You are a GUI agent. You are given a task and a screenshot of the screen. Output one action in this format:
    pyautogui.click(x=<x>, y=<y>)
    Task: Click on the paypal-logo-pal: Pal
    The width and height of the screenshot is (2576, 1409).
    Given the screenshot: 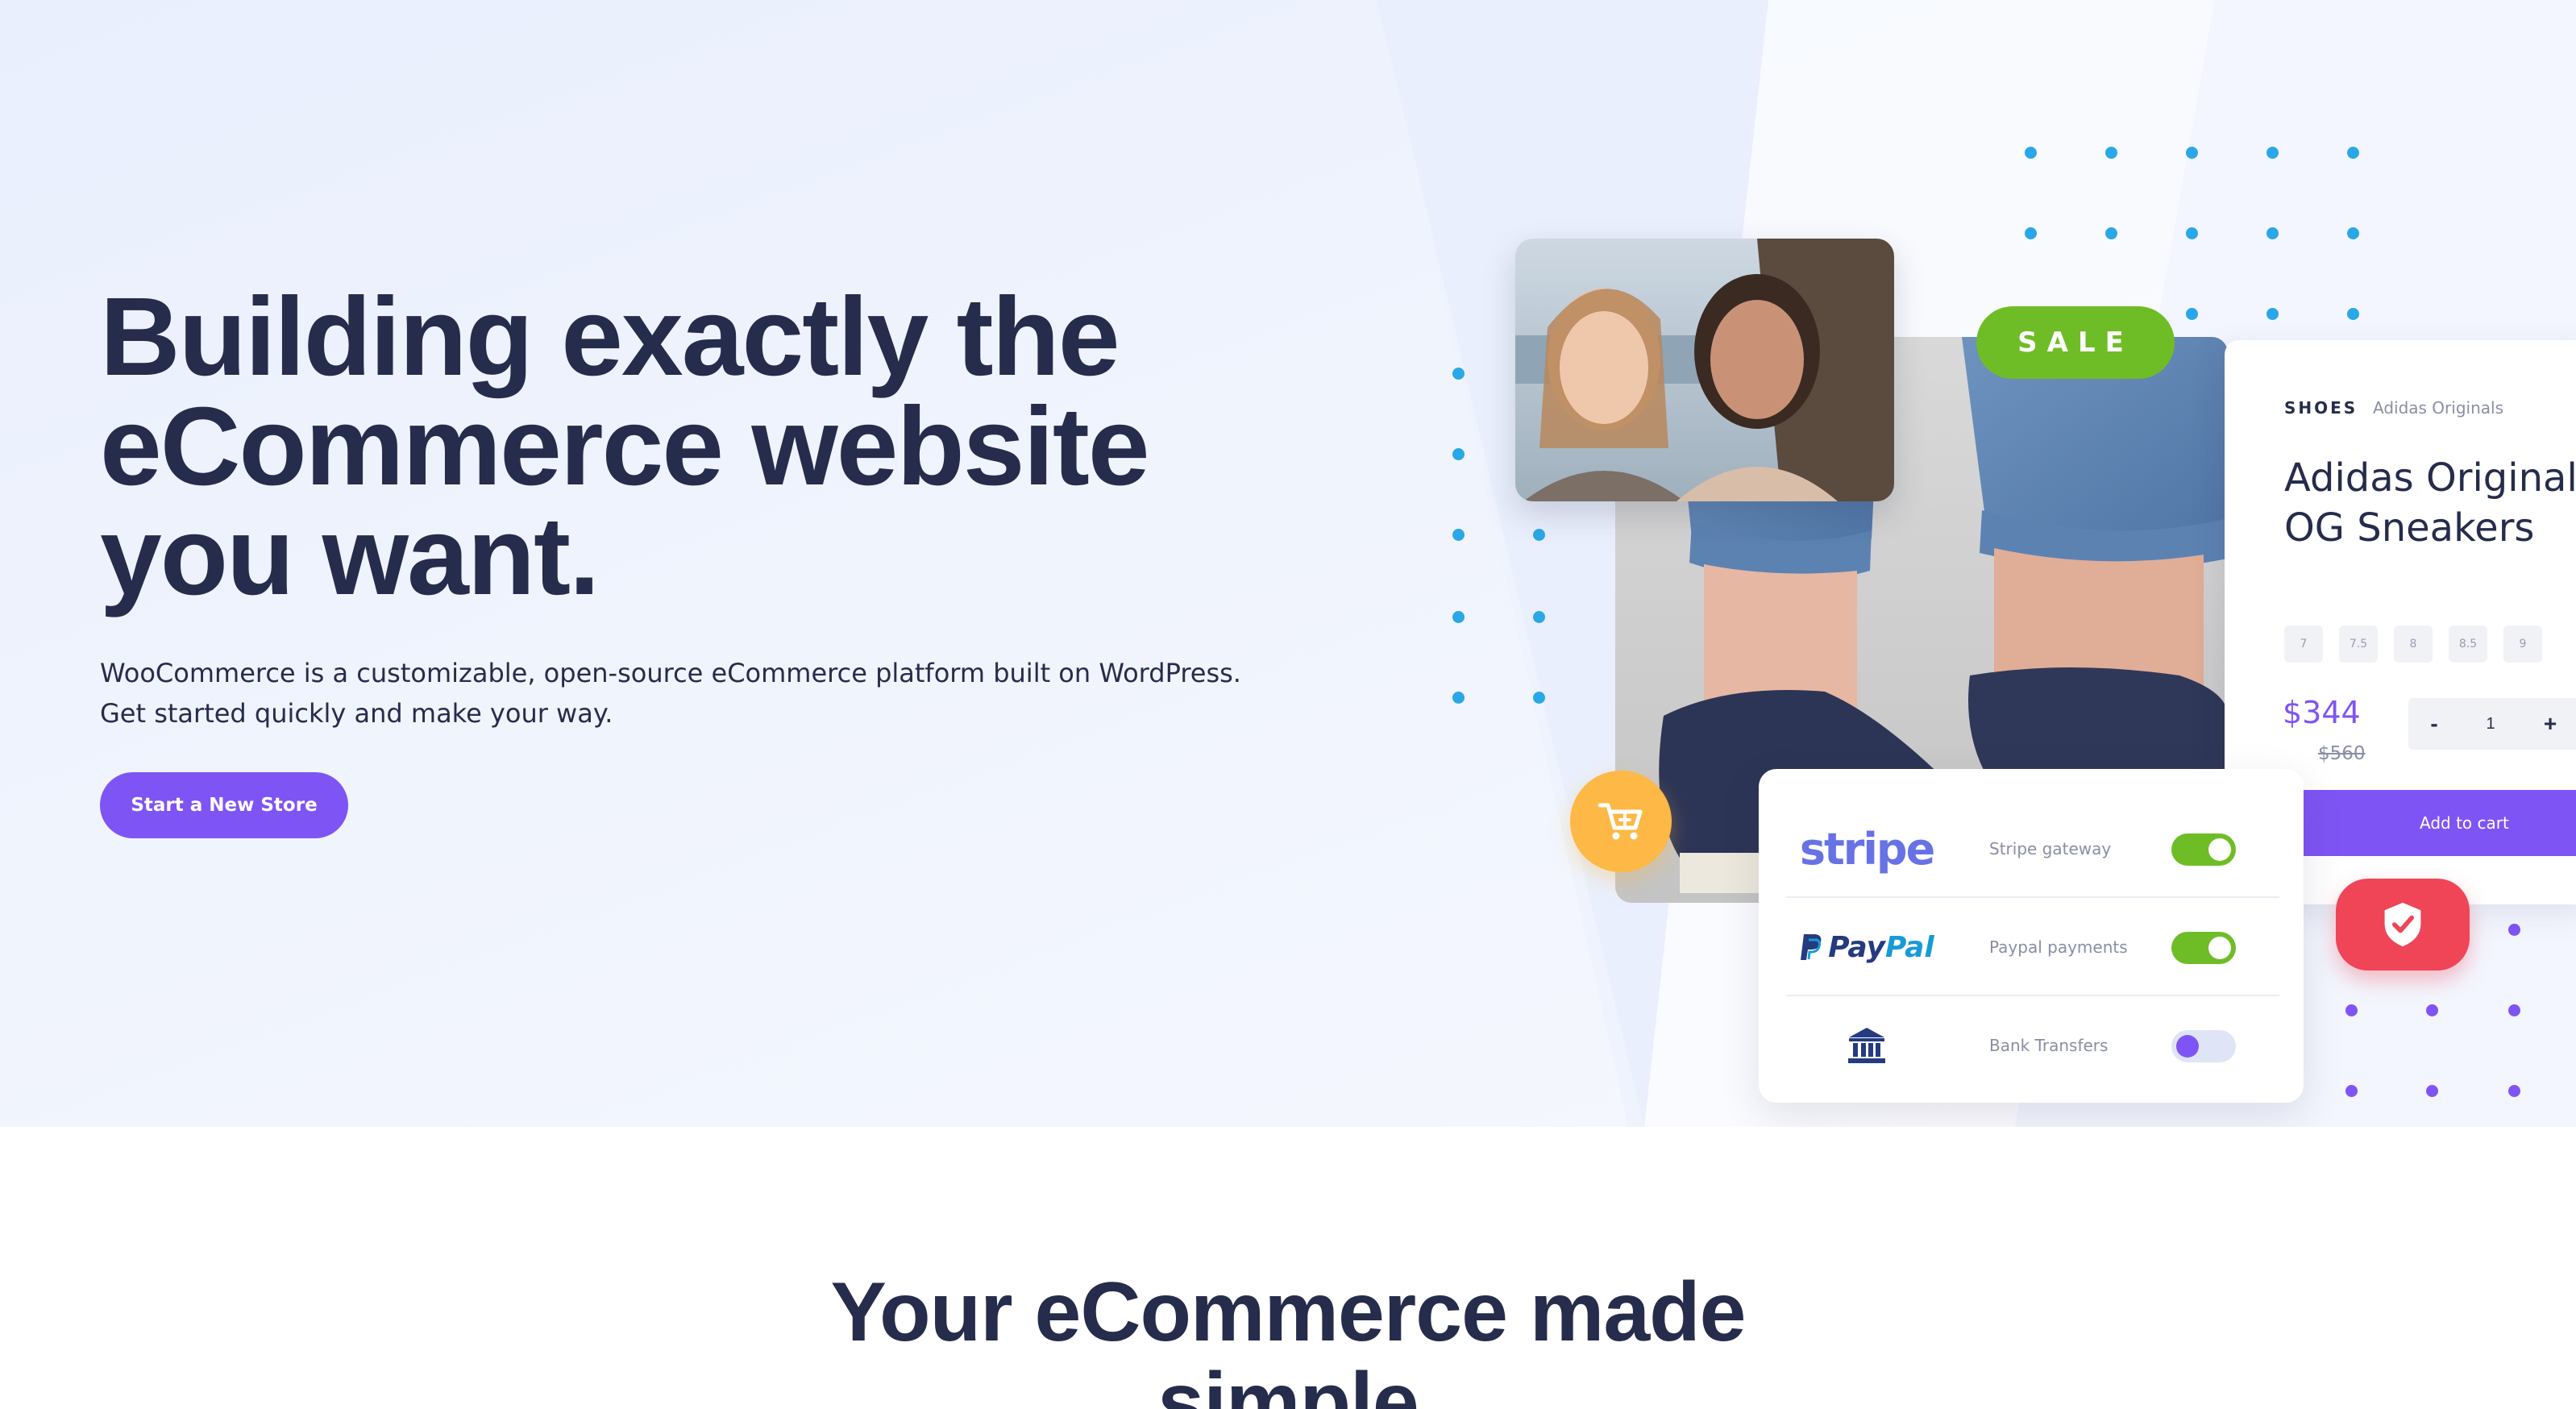 What is the action you would take?
    pyautogui.click(x=1909, y=947)
    